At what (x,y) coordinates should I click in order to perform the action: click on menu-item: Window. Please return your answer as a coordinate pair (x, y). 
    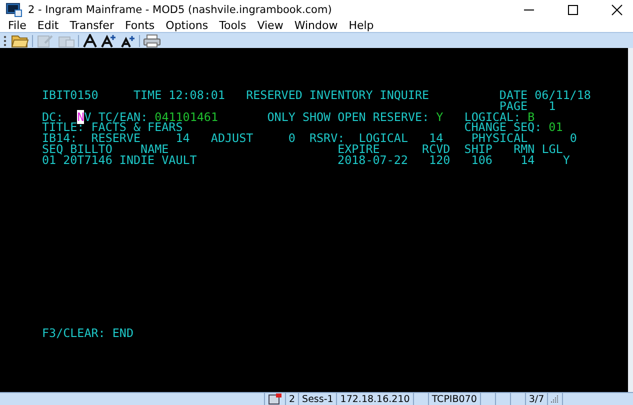
    Looking at the image, I should click on (317, 25).